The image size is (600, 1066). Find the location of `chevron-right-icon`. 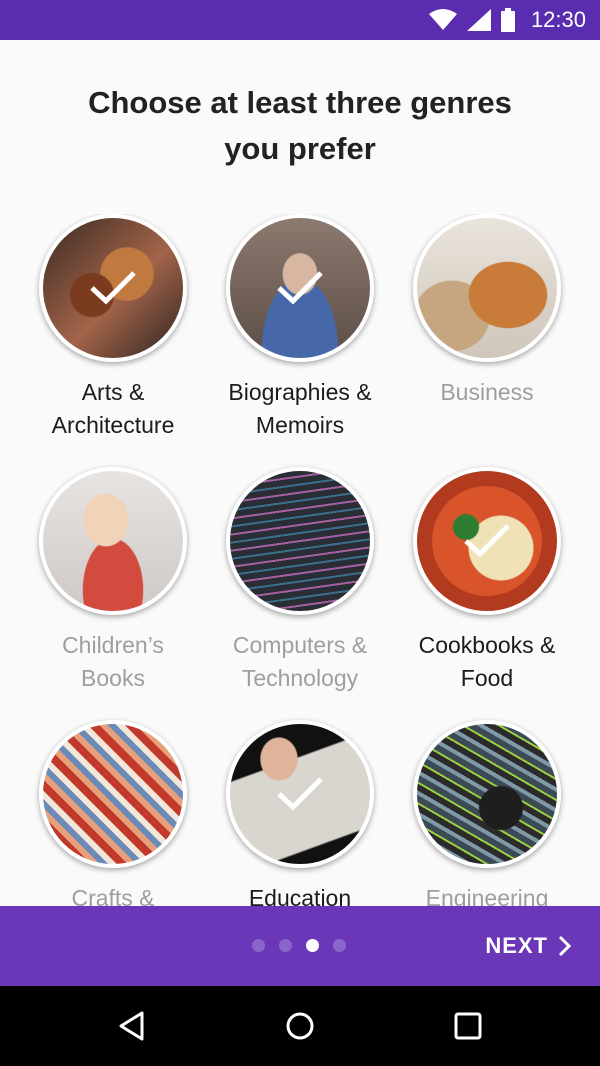

chevron-right-icon is located at coordinates (565, 946).